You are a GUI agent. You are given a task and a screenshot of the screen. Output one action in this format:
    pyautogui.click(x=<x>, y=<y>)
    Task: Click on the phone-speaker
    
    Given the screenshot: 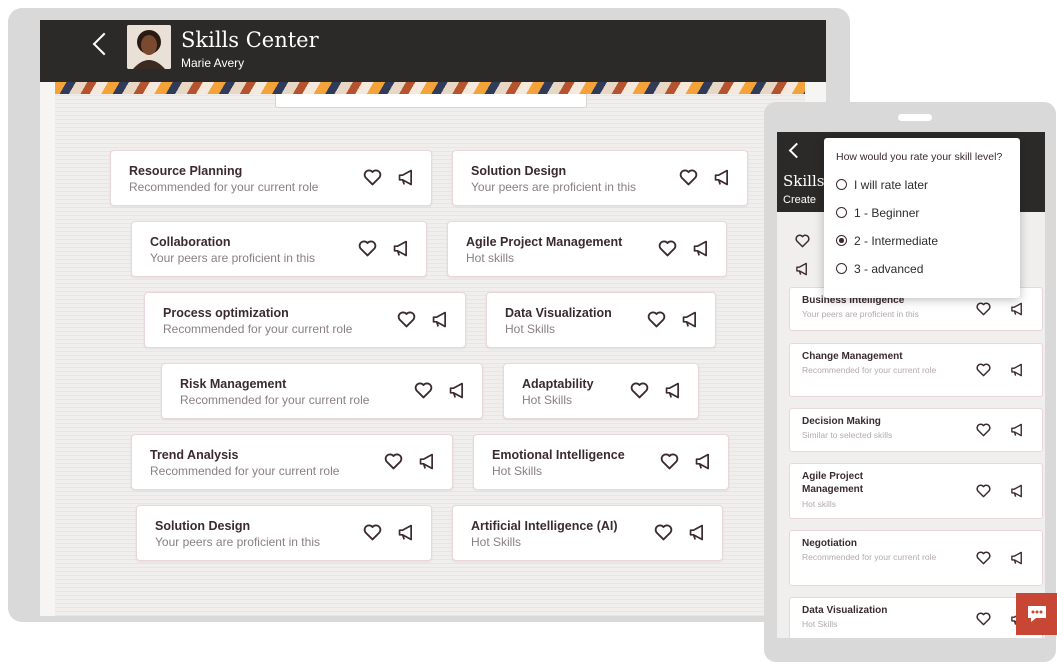 What is the action you would take?
    pyautogui.click(x=915, y=117)
    